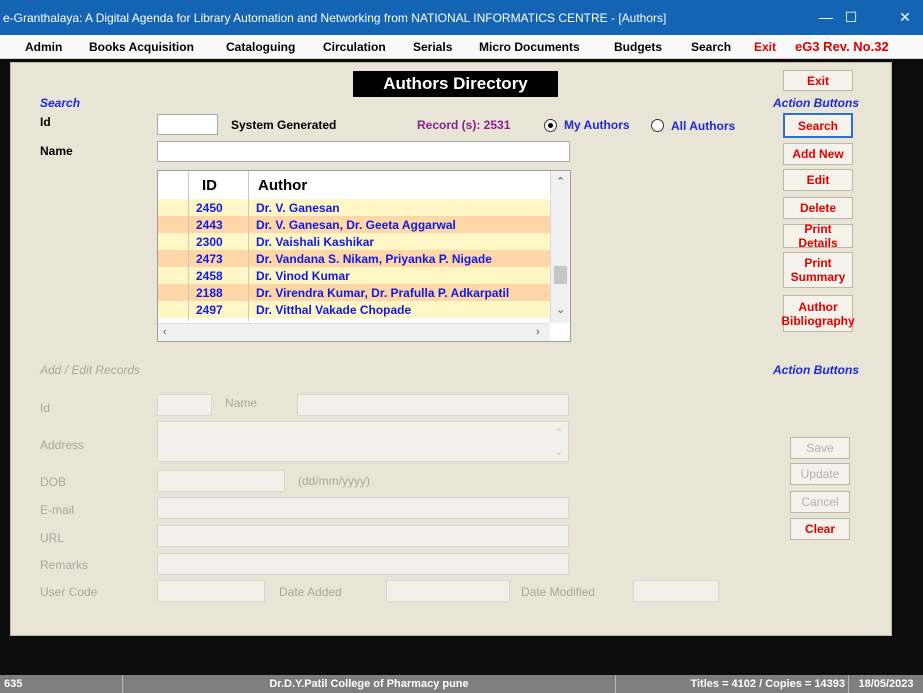 The width and height of the screenshot is (923, 693). Describe the element at coordinates (826, 17) in the screenshot. I see `minimize-button: —` at that location.